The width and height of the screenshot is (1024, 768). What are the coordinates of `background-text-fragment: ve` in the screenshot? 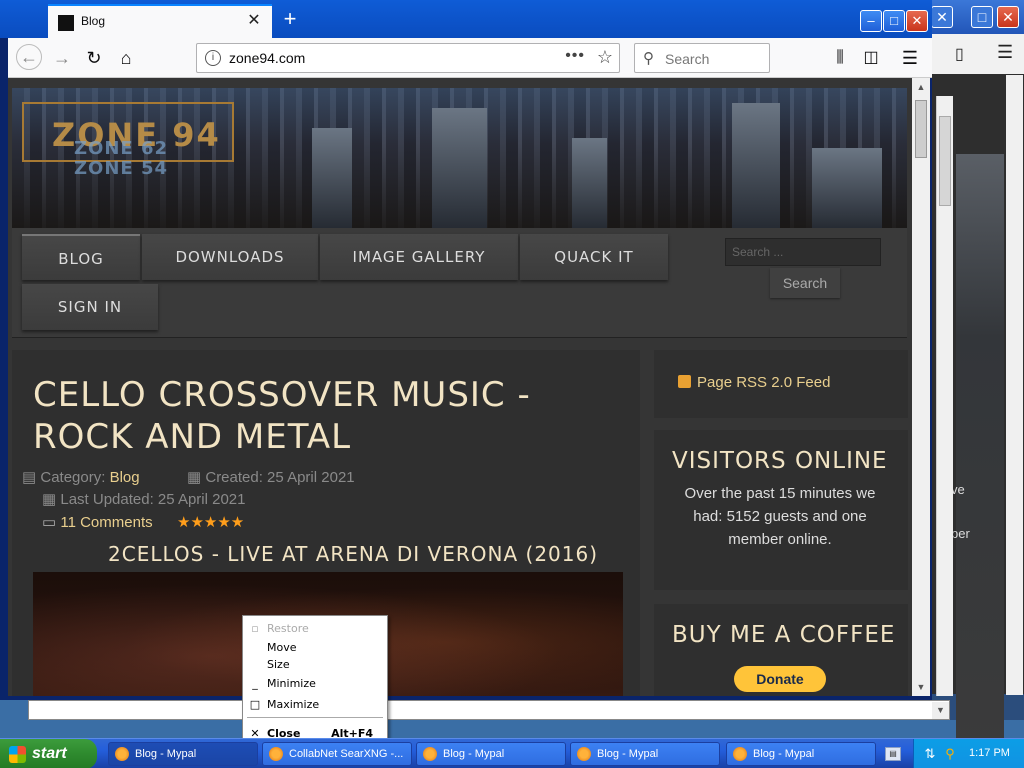 It's located at (958, 489).